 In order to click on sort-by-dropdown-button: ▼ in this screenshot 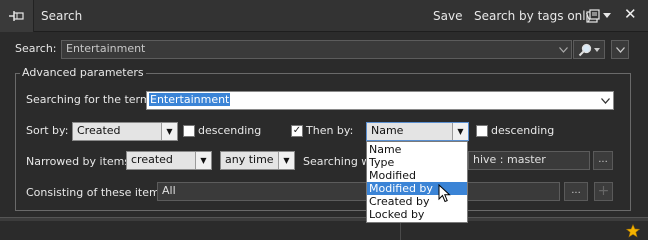, I will do `click(169, 131)`.